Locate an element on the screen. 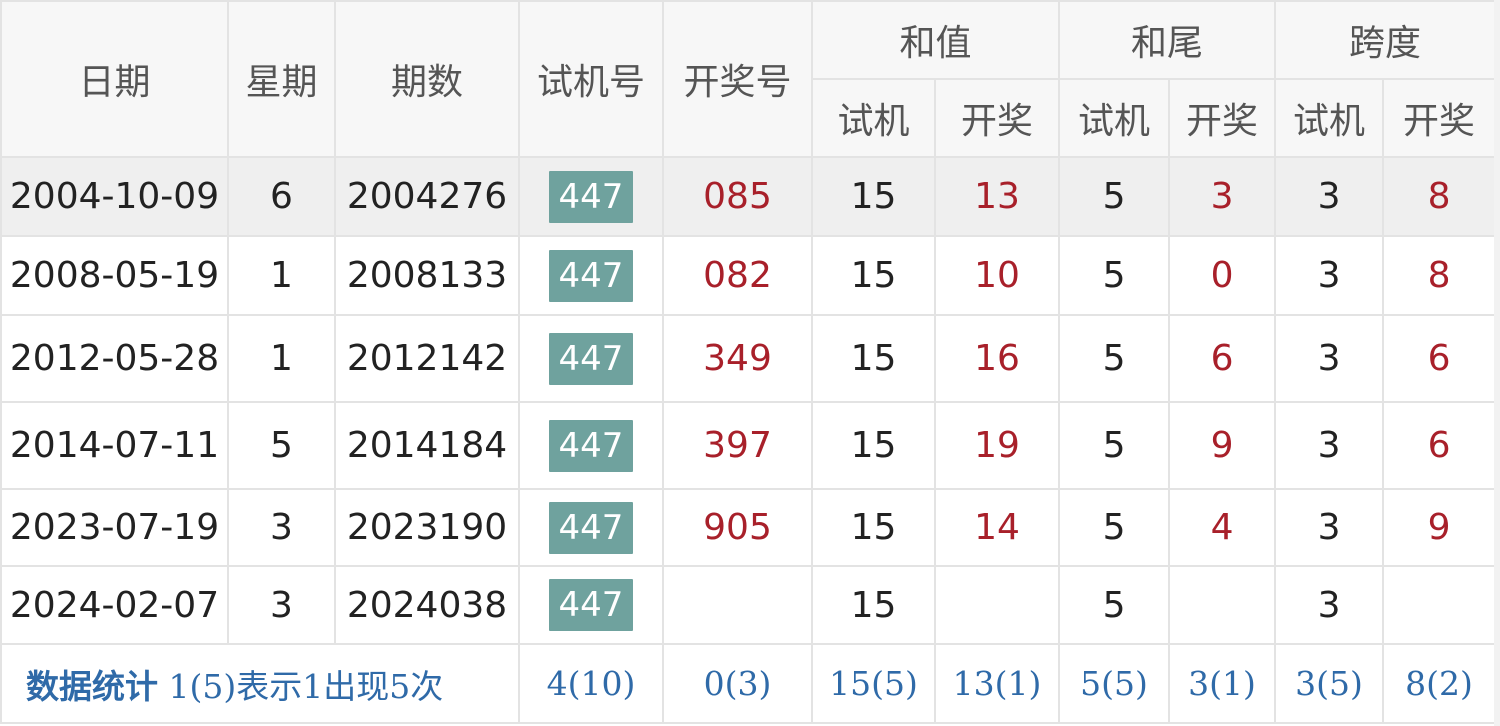  cell-date: 2014-07-11 is located at coordinates (114, 445).